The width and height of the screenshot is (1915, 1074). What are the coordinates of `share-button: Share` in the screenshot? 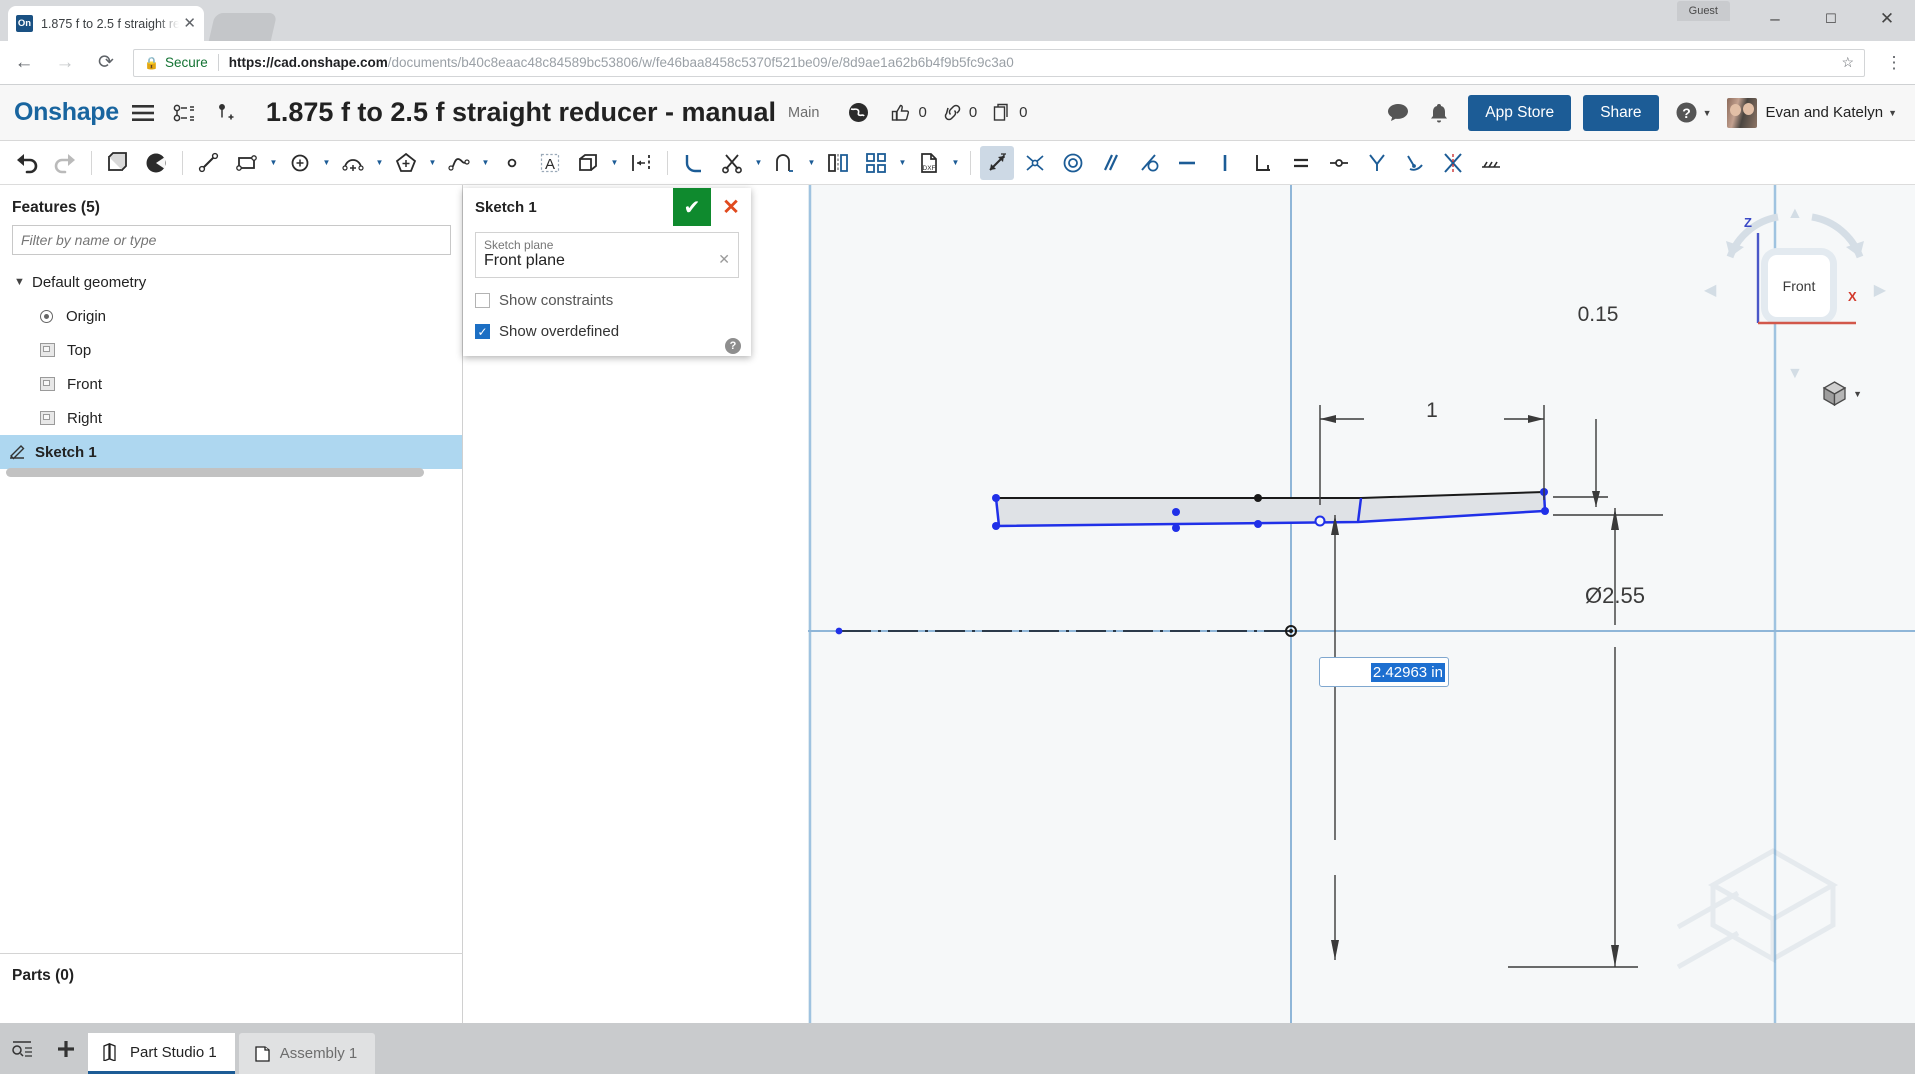 It's located at (1621, 112).